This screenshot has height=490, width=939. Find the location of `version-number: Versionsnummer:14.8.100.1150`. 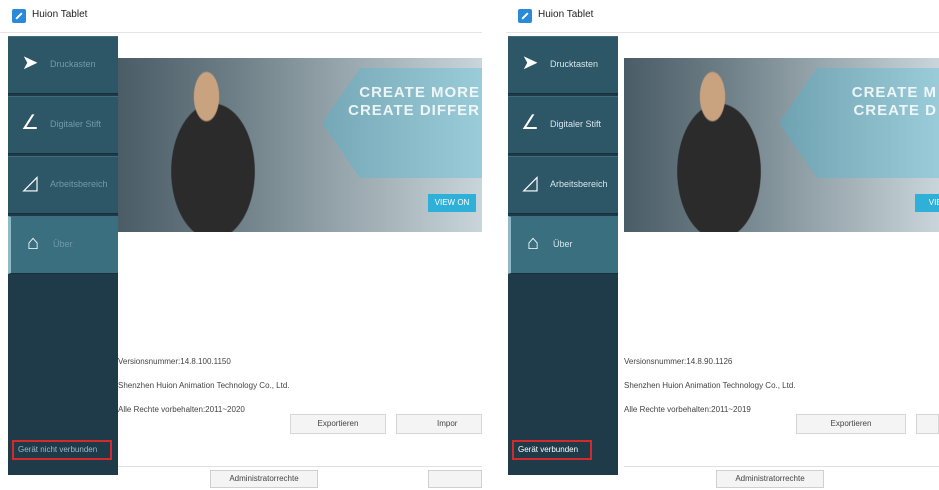

version-number: Versionsnummer:14.8.100.1150 is located at coordinates (174, 361).